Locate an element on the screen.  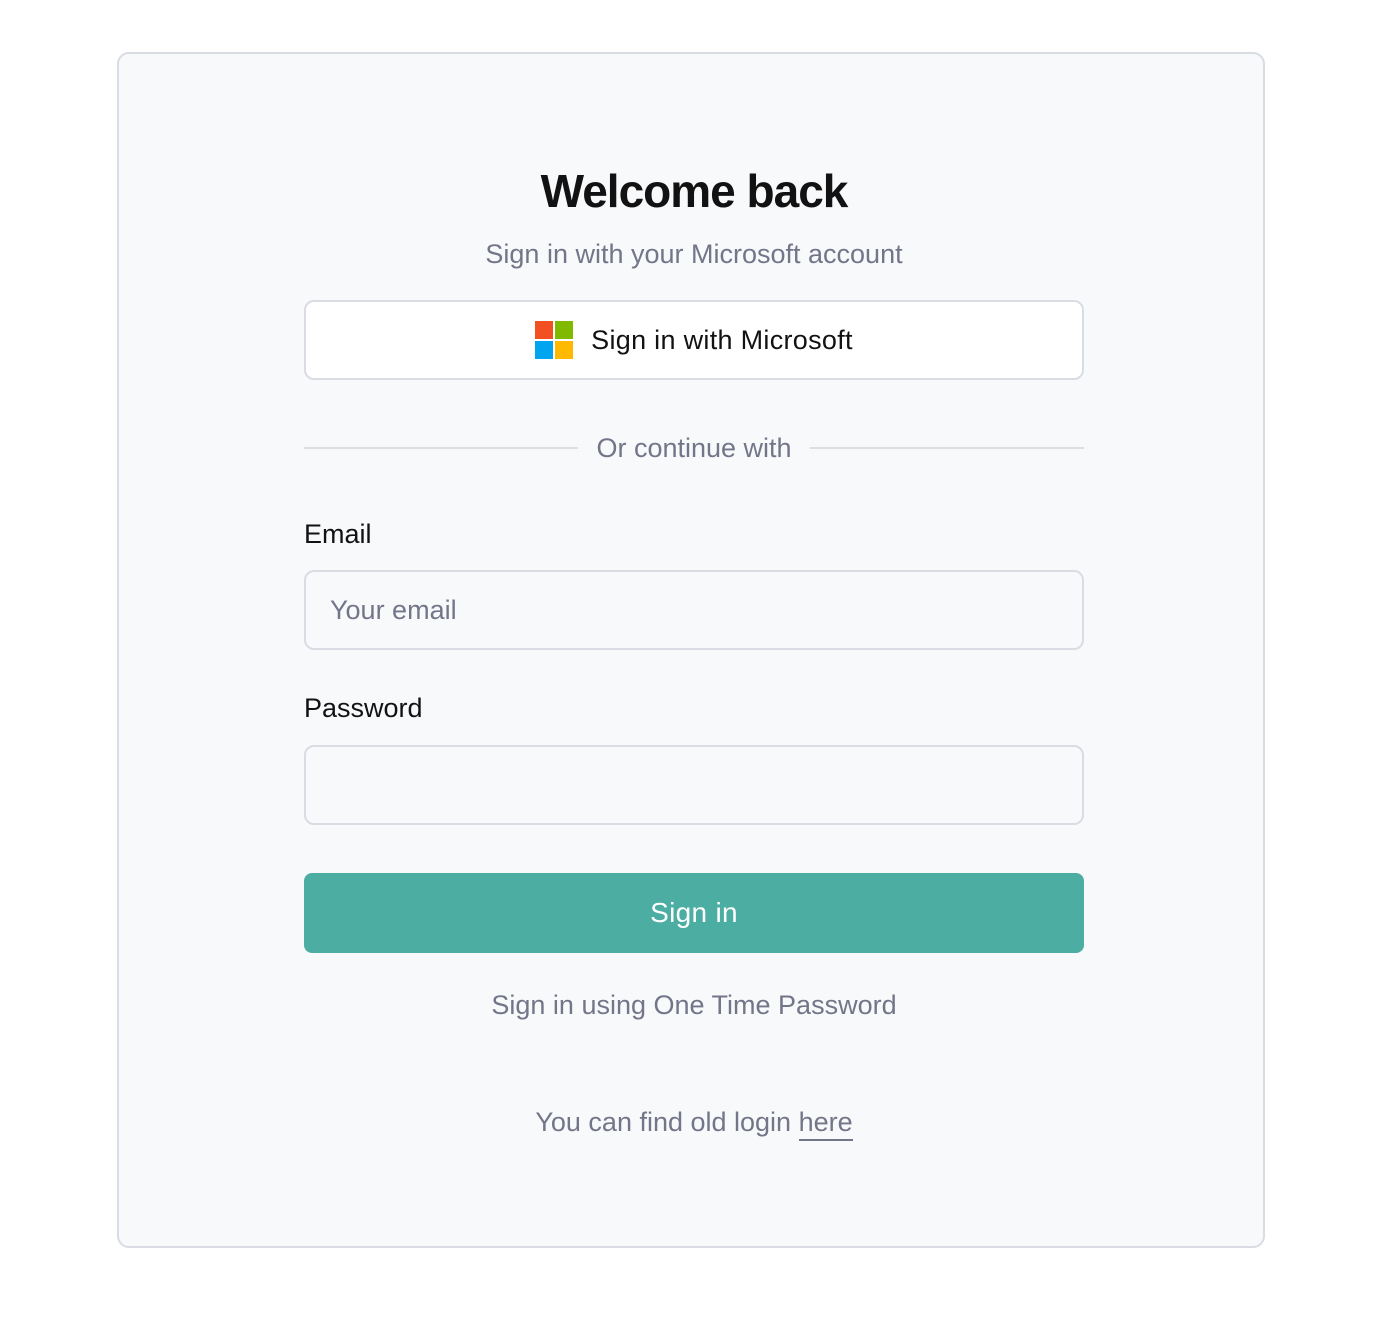
microsoft-logo-green-square is located at coordinates (564, 330).